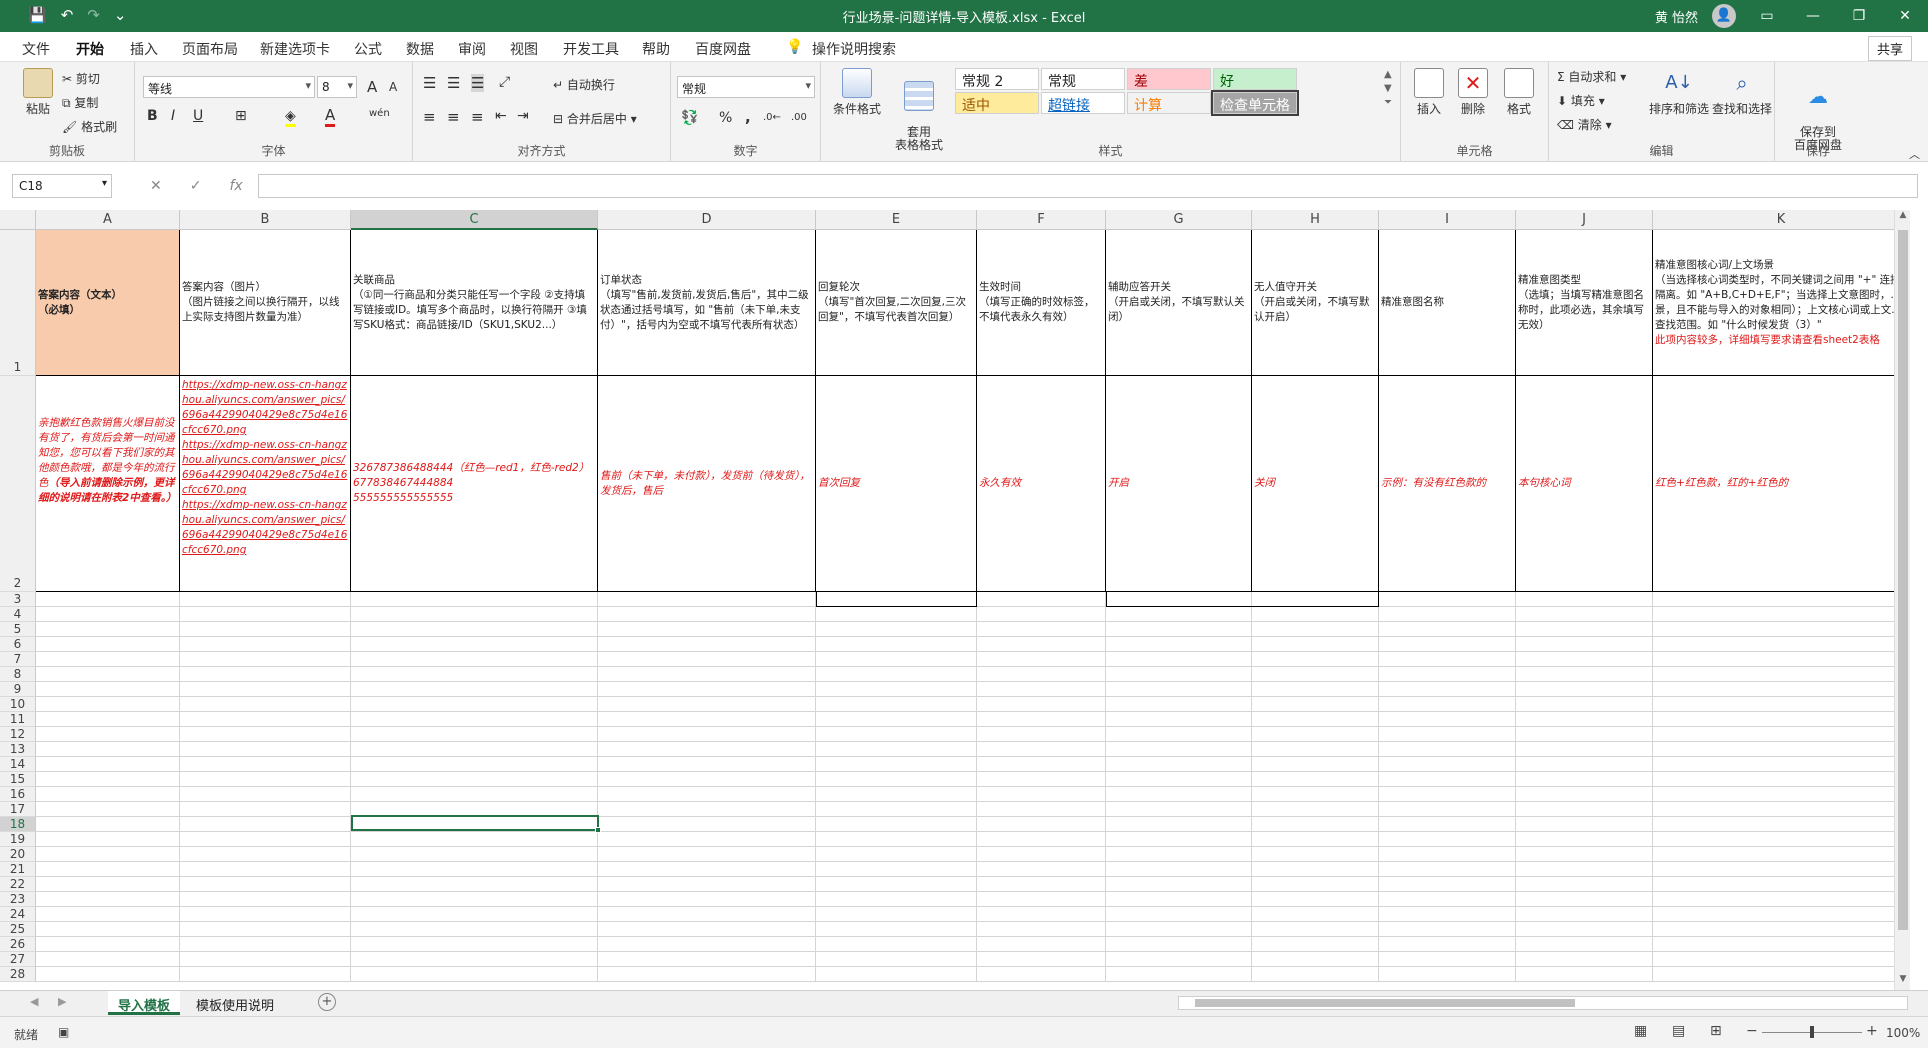  What do you see at coordinates (1781, 719) in the screenshot?
I see `cell-K11` at bounding box center [1781, 719].